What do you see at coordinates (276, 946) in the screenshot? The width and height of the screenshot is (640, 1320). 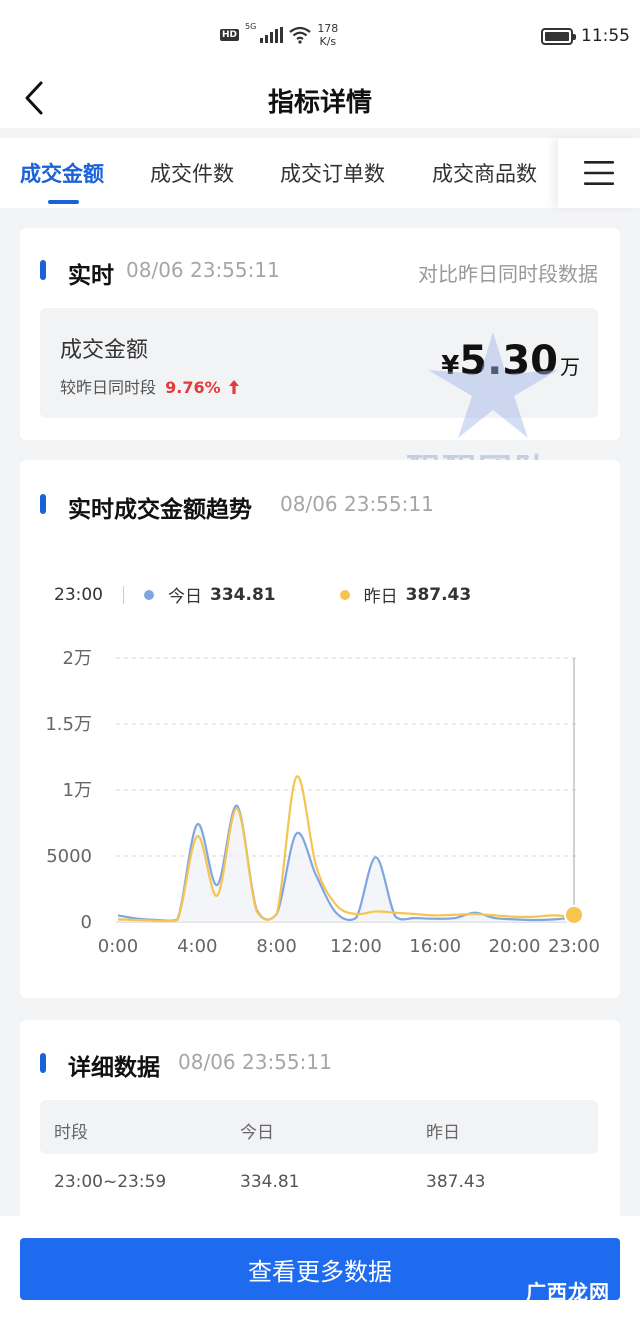 I see `x-tick-label: 8:00` at bounding box center [276, 946].